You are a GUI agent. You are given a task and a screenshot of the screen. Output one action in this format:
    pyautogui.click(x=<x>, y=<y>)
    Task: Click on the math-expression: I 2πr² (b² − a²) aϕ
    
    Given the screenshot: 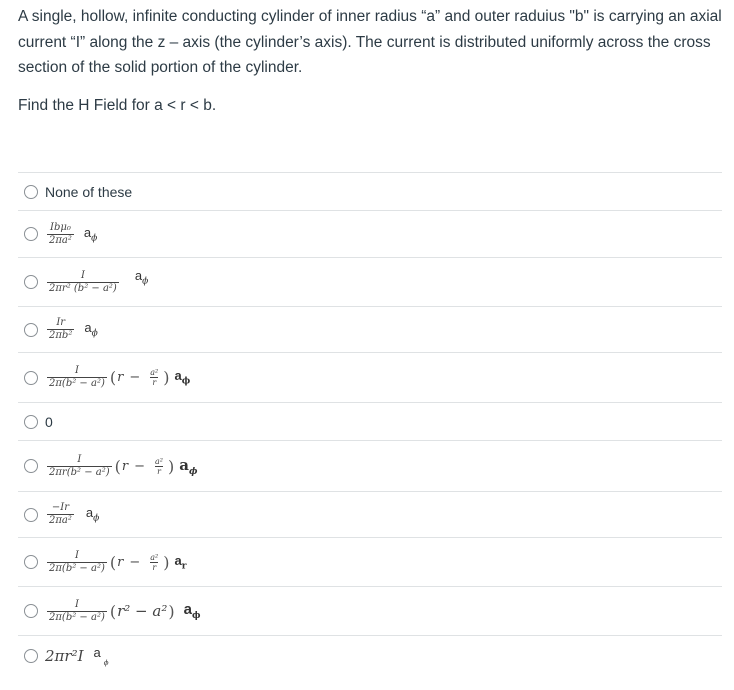 What is the action you would take?
    pyautogui.click(x=97, y=281)
    